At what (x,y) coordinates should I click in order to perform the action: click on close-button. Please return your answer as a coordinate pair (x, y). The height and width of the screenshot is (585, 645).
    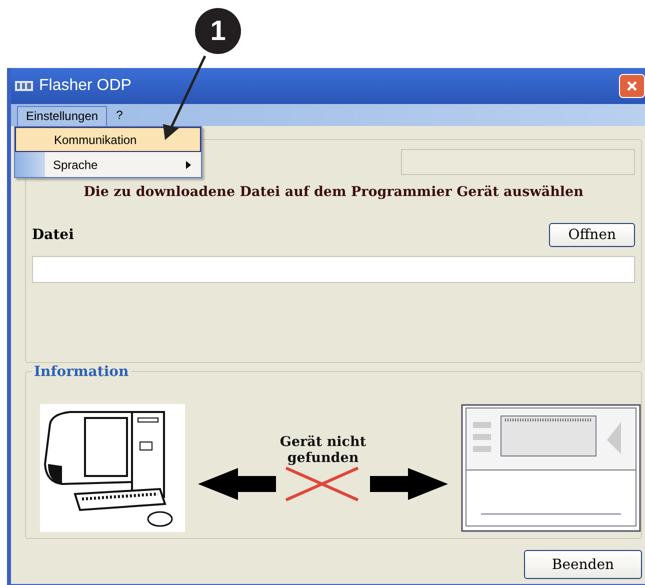
    Looking at the image, I should click on (632, 86).